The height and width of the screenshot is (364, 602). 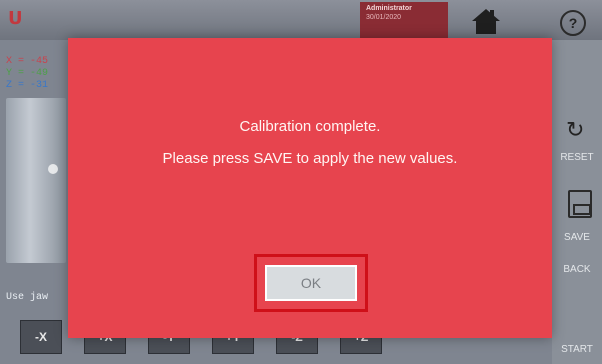 I want to click on right-toolbar: ↻ RESET SAVE BACK START, so click(x=577, y=202).